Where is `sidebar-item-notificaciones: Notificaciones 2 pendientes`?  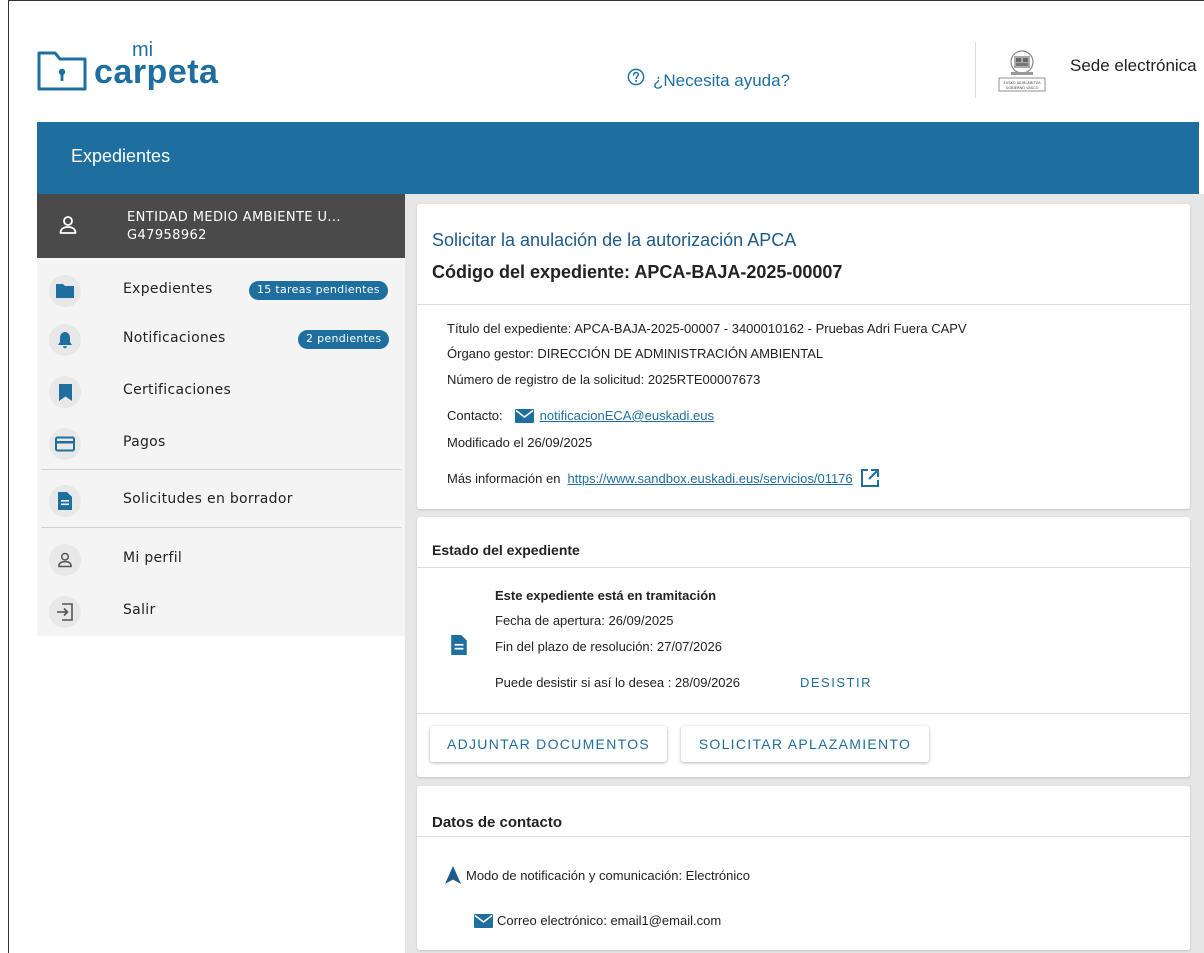 sidebar-item-notificaciones: Notificaciones 2 pendientes is located at coordinates (221, 340).